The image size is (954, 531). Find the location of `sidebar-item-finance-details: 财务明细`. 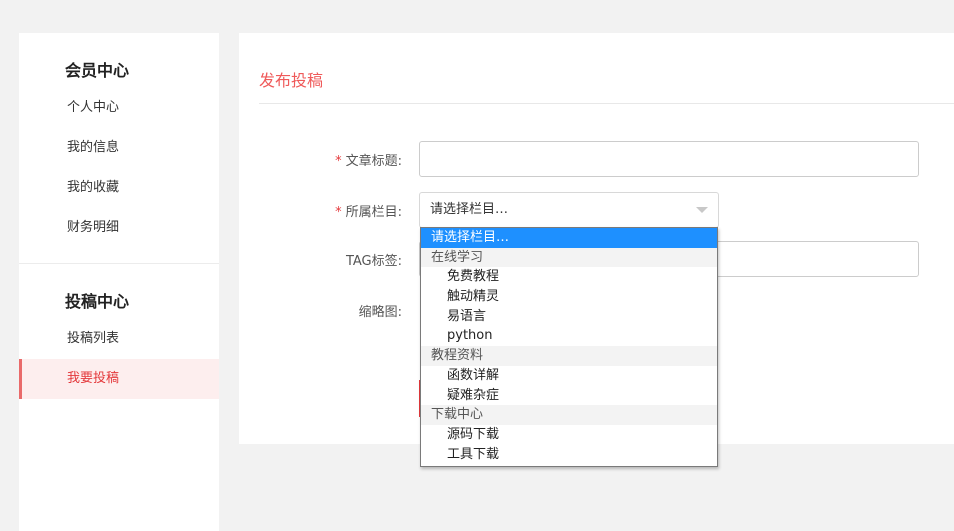

sidebar-item-finance-details: 财务明细 is located at coordinates (119, 228).